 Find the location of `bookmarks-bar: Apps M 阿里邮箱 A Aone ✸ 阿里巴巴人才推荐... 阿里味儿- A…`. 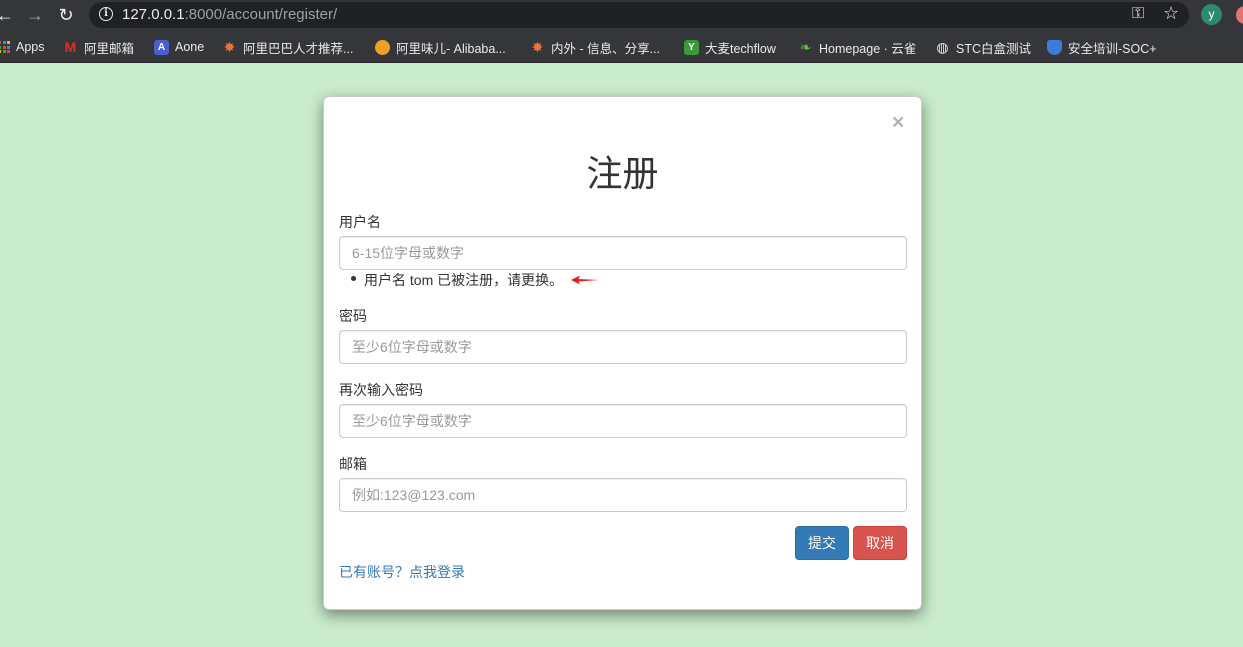

bookmarks-bar: Apps M 阿里邮箱 A Aone ✸ 阿里巴巴人才推荐... 阿里味儿- A… is located at coordinates (621, 46).